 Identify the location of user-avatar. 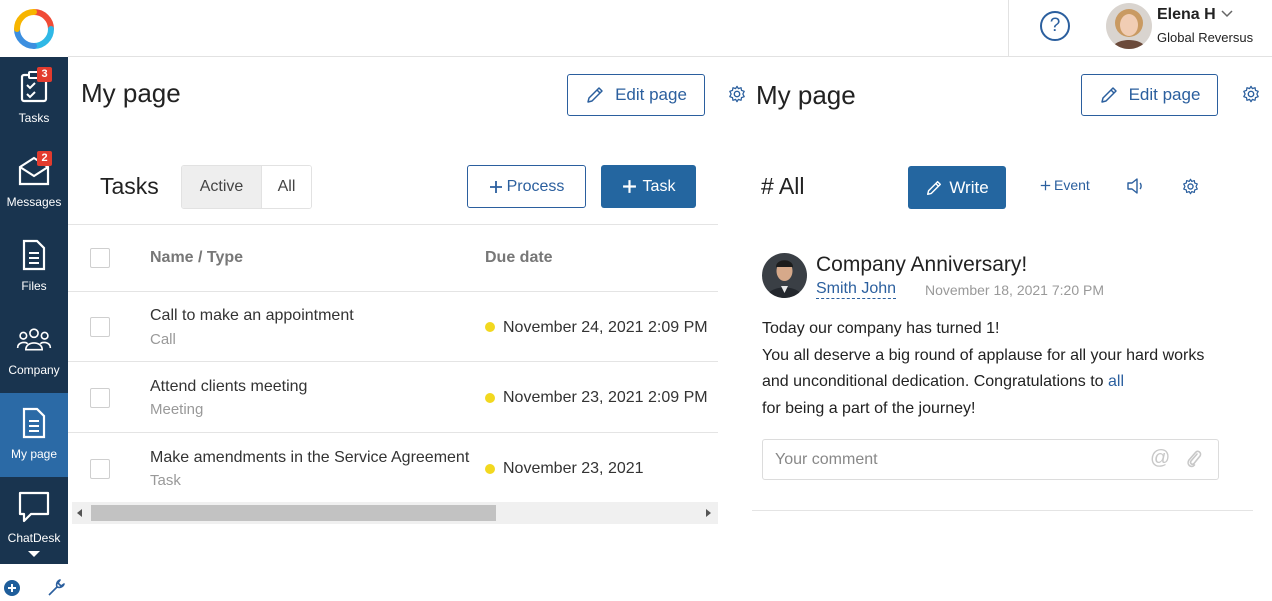
(1129, 26).